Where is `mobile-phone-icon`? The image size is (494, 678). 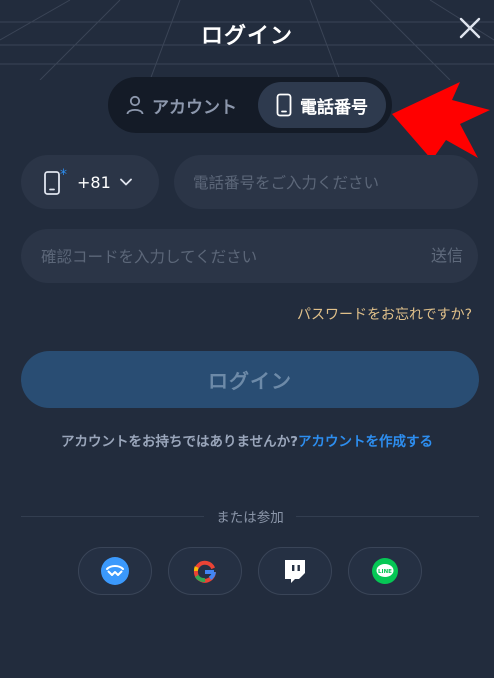
mobile-phone-icon is located at coordinates (284, 105).